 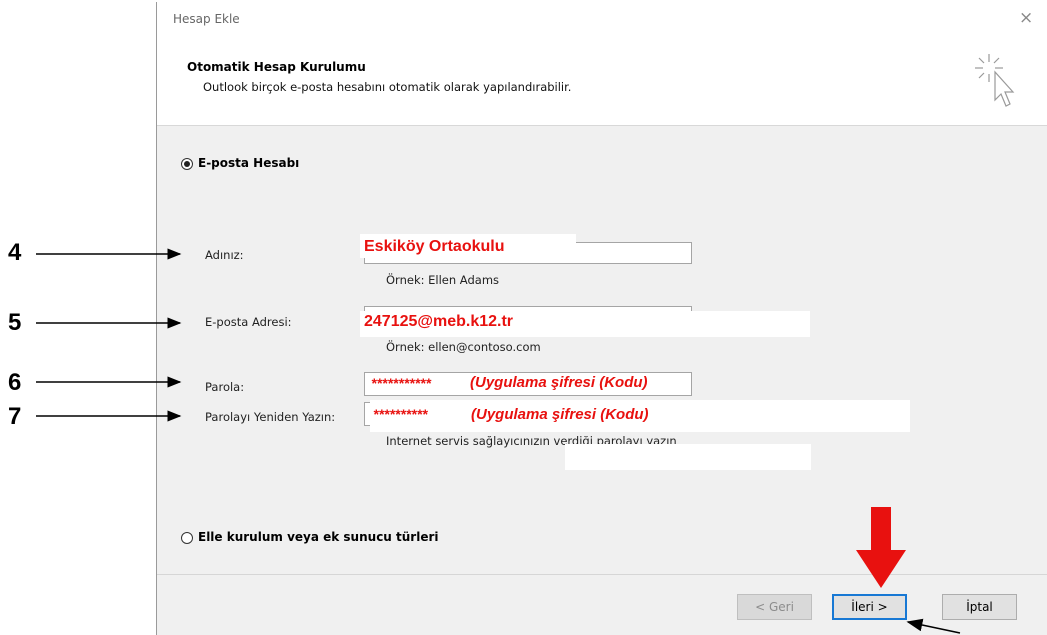 I want to click on red-down-arrow-icon, so click(x=881, y=547).